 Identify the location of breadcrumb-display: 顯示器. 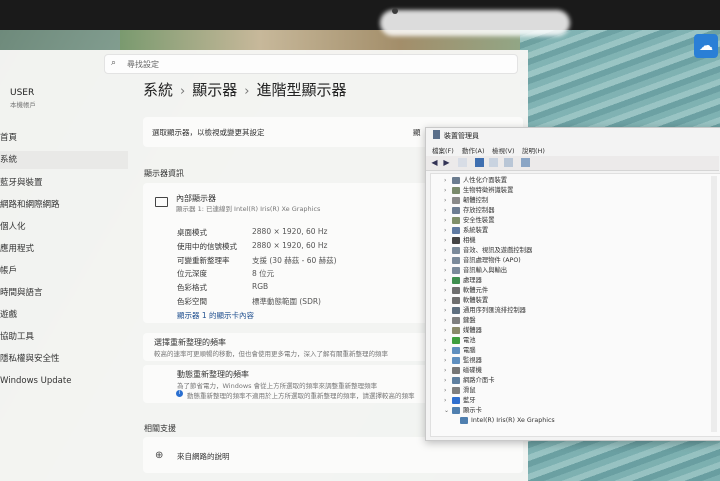
(214, 90).